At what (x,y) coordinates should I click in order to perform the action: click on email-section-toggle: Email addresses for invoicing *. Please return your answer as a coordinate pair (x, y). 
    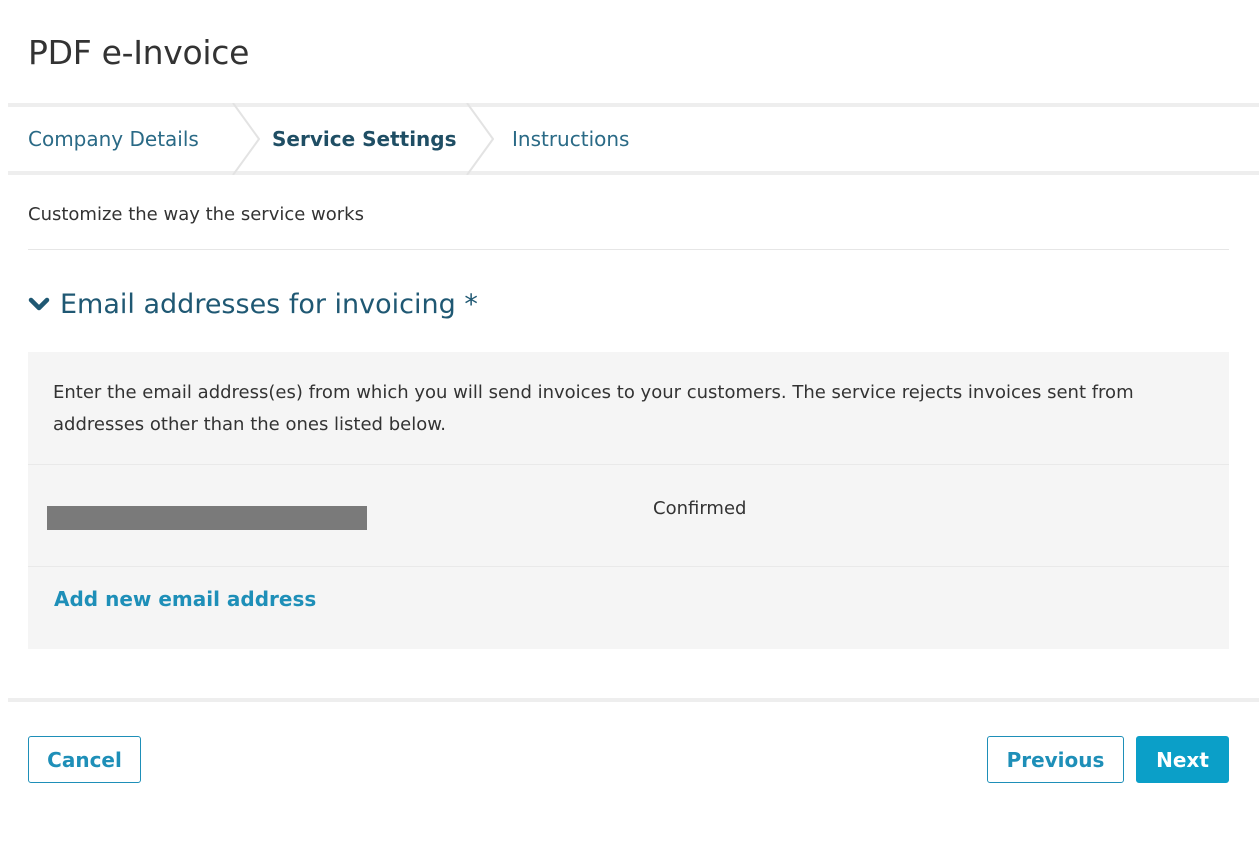
    Looking at the image, I should click on (253, 304).